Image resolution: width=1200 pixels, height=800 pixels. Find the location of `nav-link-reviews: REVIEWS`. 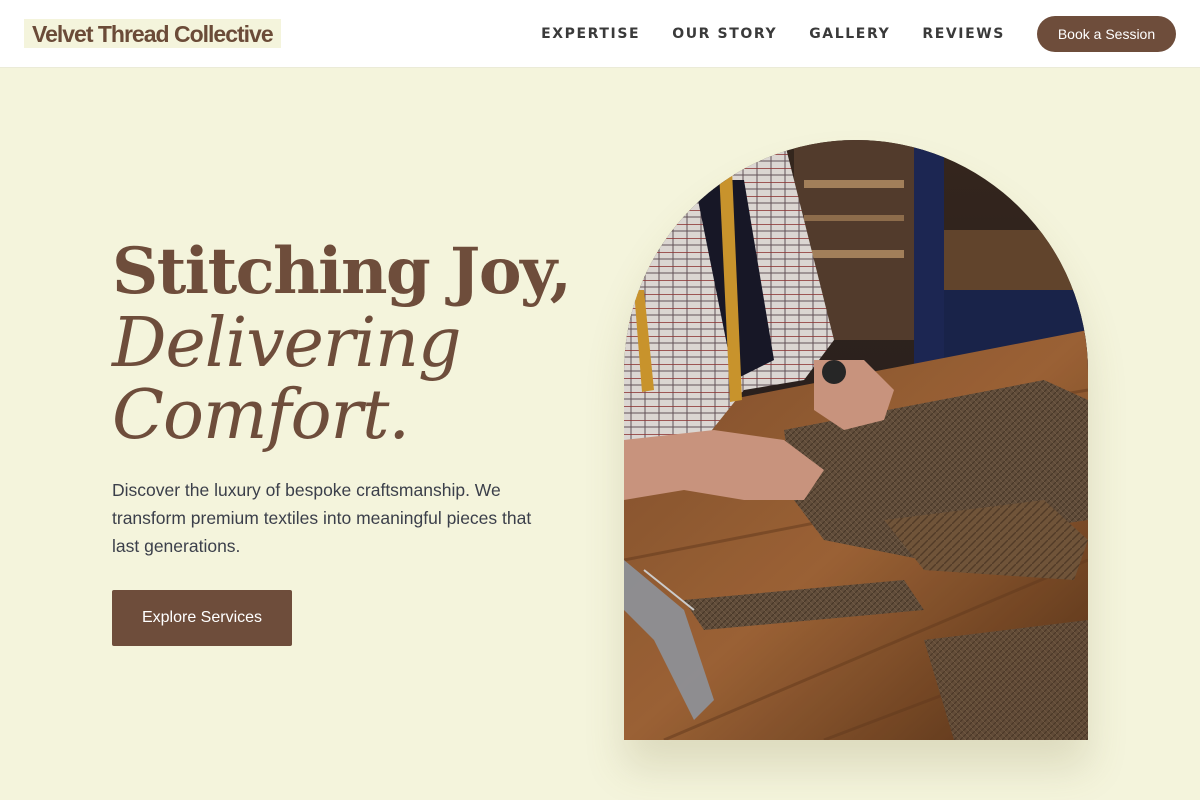

nav-link-reviews: REVIEWS is located at coordinates (963, 34).